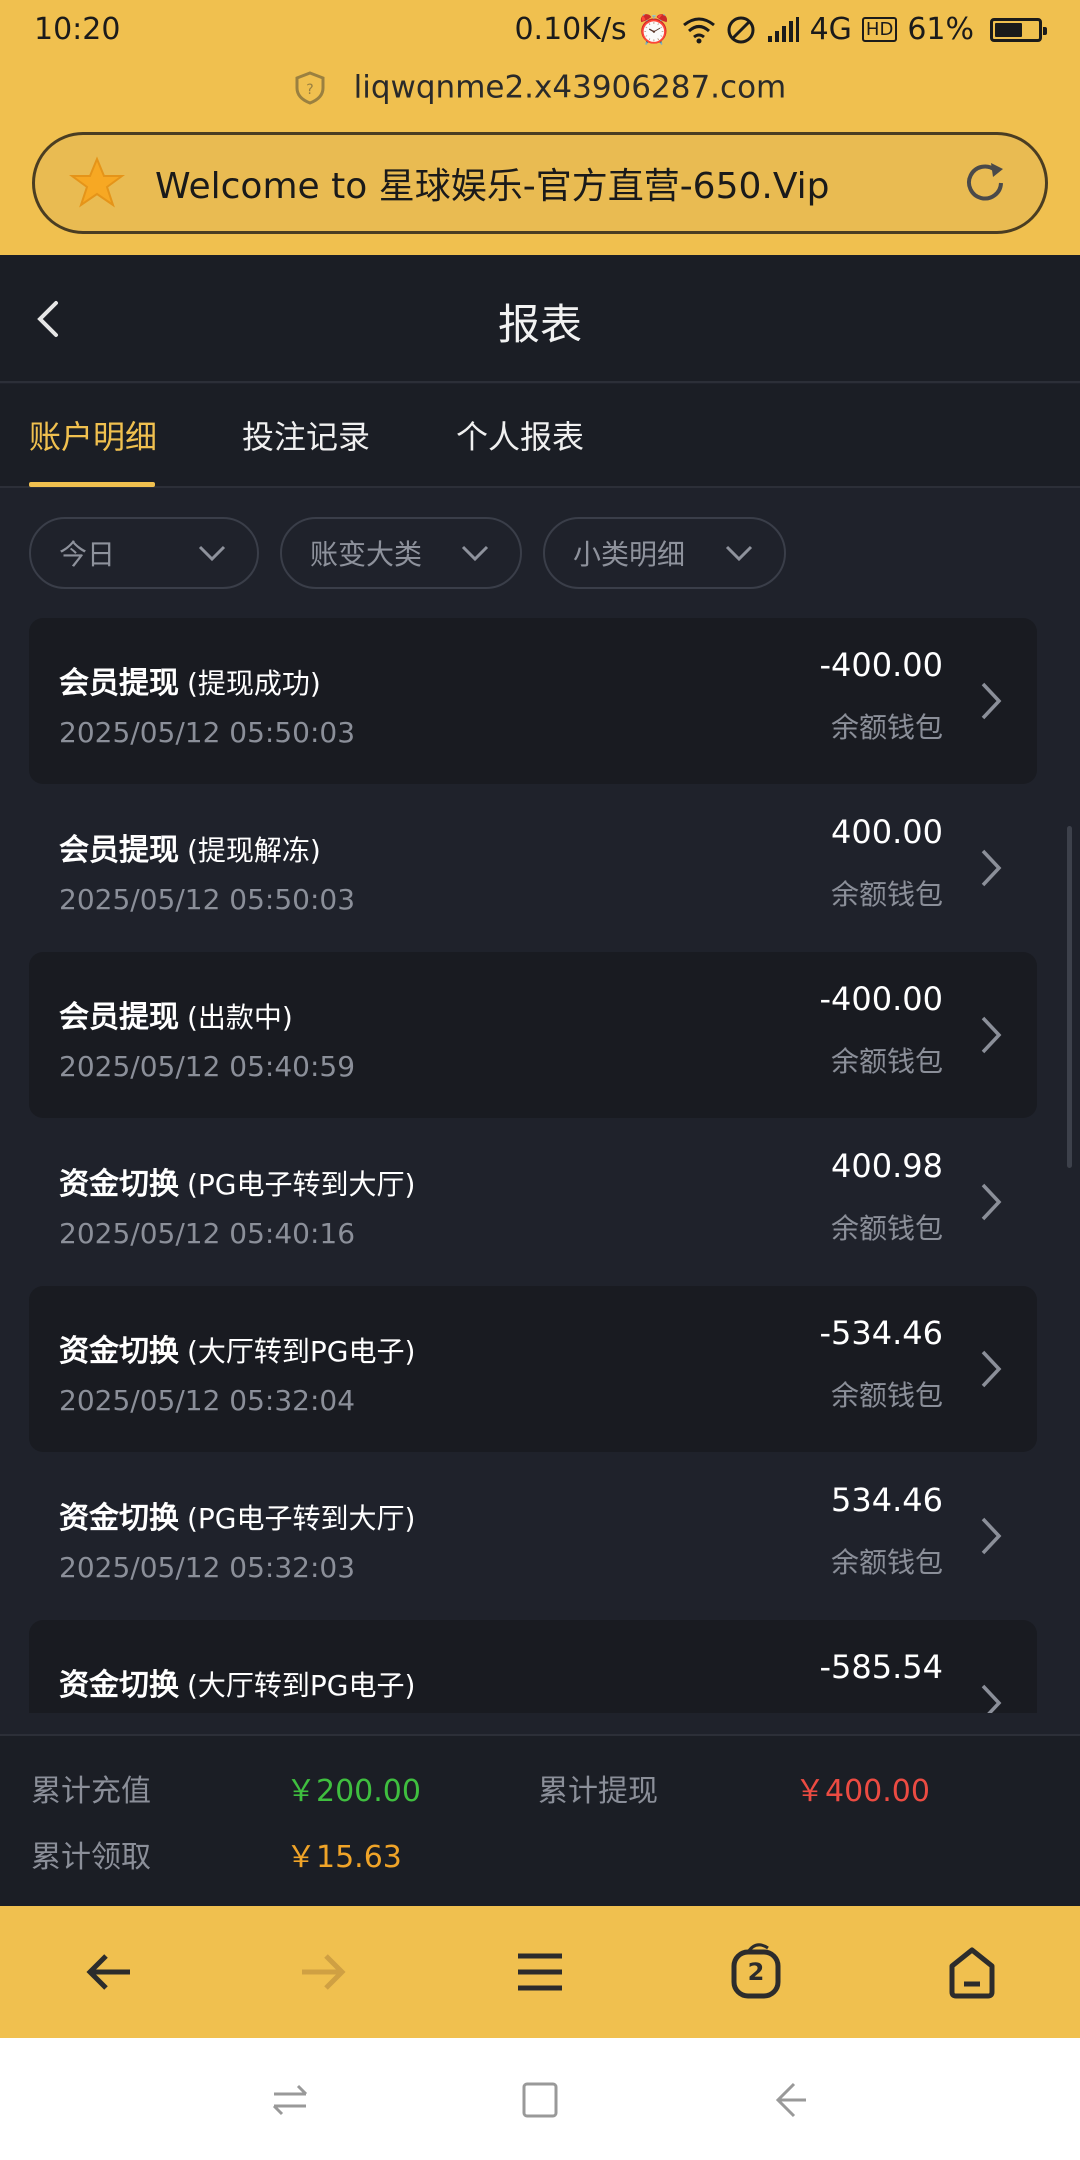  What do you see at coordinates (741, 29) in the screenshot?
I see `dnd-icon` at bounding box center [741, 29].